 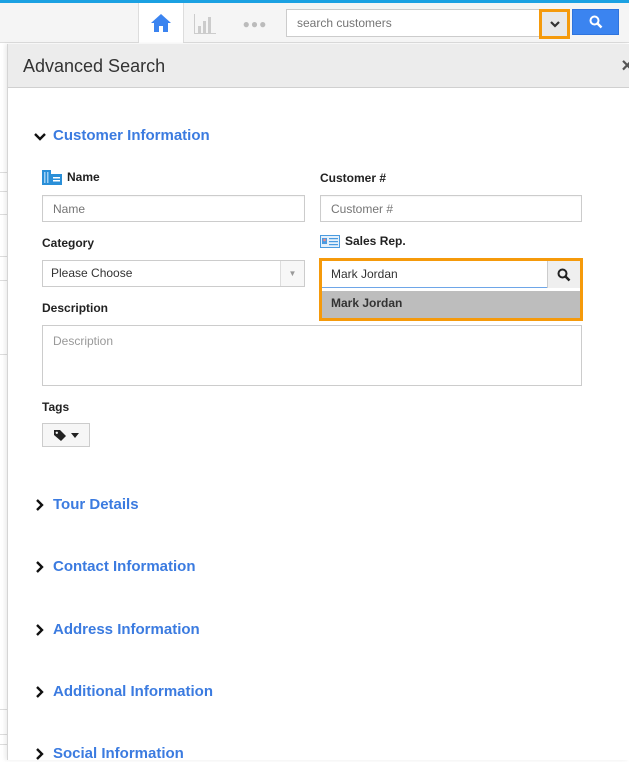 I want to click on section-additional-information: Additional Information, so click(x=123, y=691).